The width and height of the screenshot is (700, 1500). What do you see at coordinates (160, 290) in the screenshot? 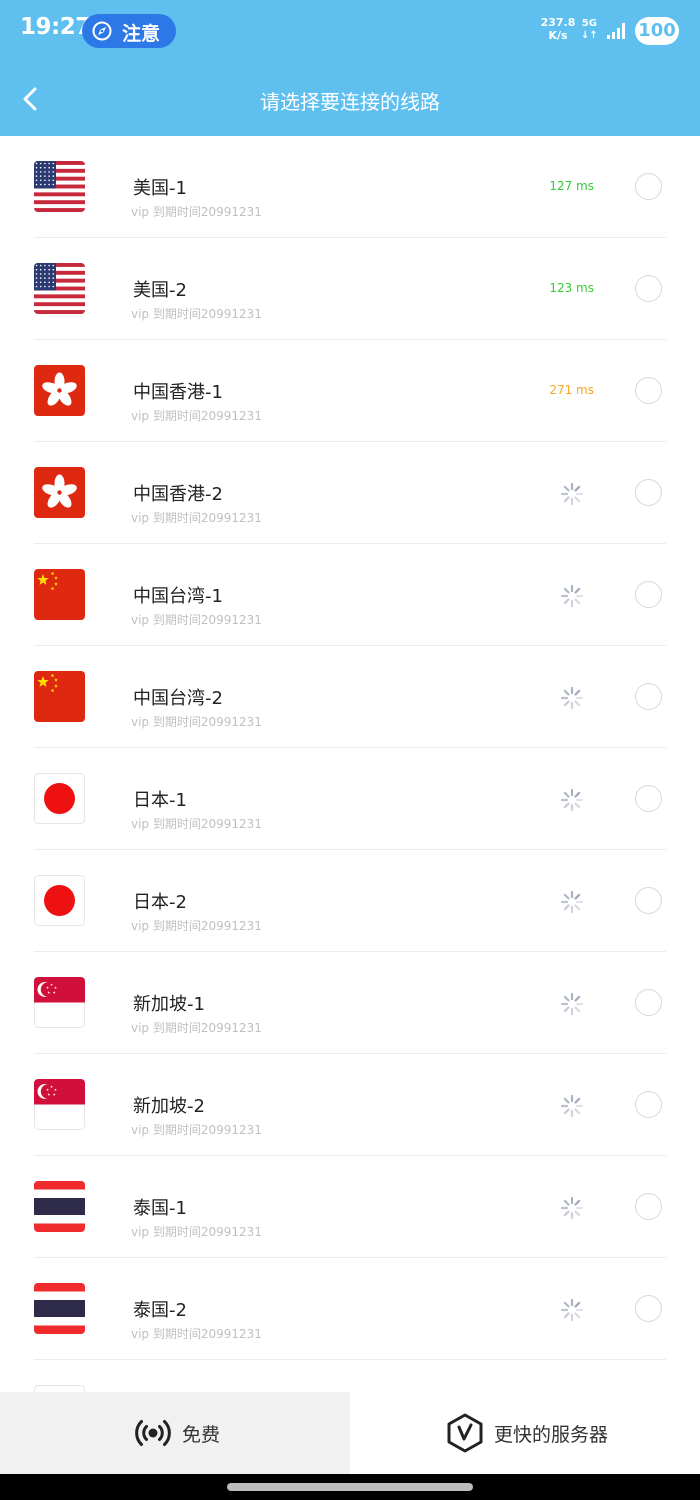
I see `server-name: 美国-2` at bounding box center [160, 290].